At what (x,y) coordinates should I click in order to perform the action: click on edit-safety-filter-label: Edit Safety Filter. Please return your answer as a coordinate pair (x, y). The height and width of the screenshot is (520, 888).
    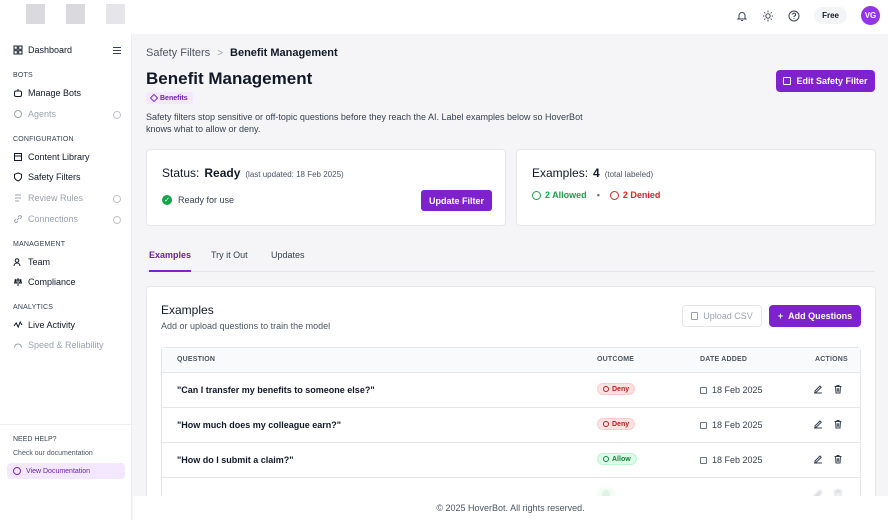
    Looking at the image, I should click on (832, 81).